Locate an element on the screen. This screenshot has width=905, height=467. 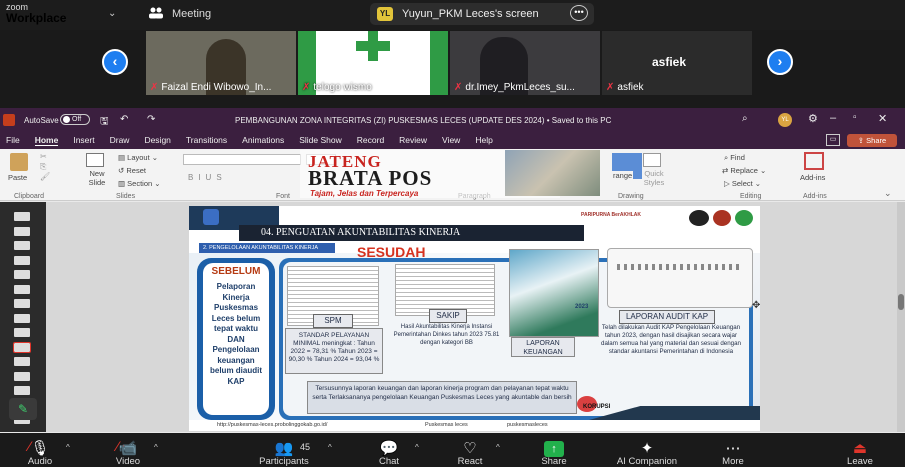
leave-label: Leave is located at coordinates (860, 461).